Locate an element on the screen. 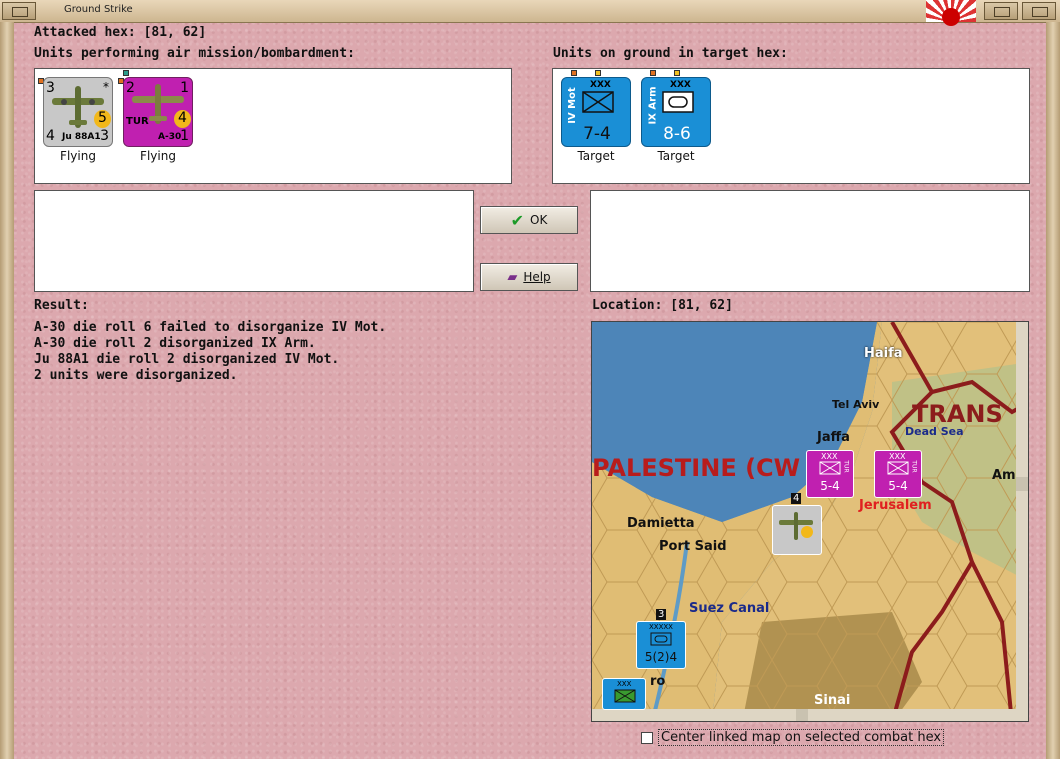  map-unit: XXXXX 5(2)4 is located at coordinates (661, 645).